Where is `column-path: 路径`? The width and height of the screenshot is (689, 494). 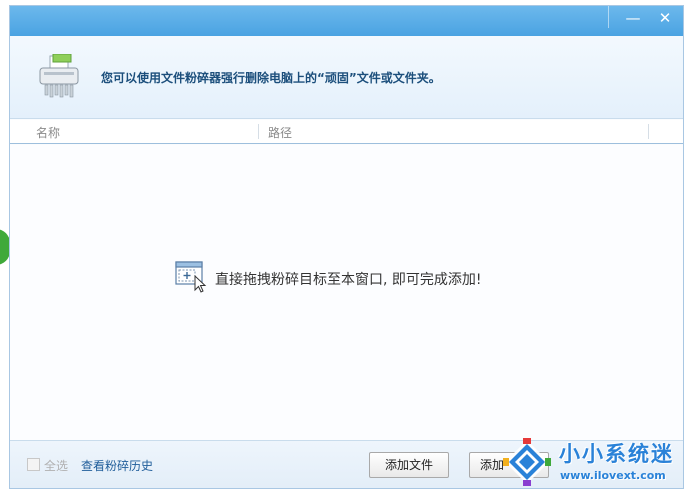
column-path: 路径 is located at coordinates (280, 132).